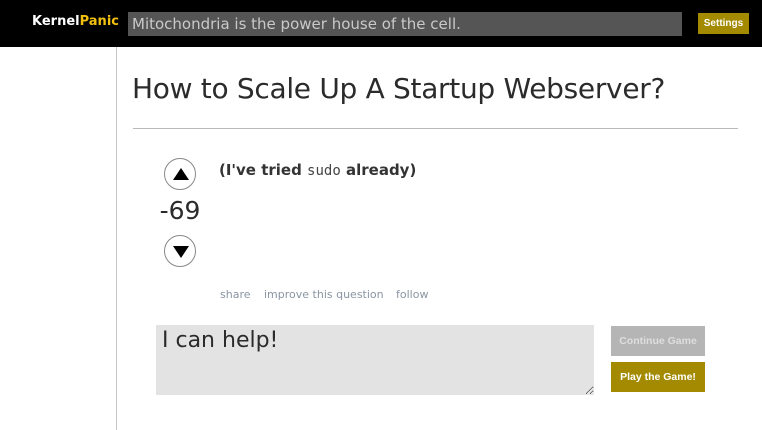 The height and width of the screenshot is (430, 762). Describe the element at coordinates (412, 294) in the screenshot. I see `follow-link: follow` at that location.